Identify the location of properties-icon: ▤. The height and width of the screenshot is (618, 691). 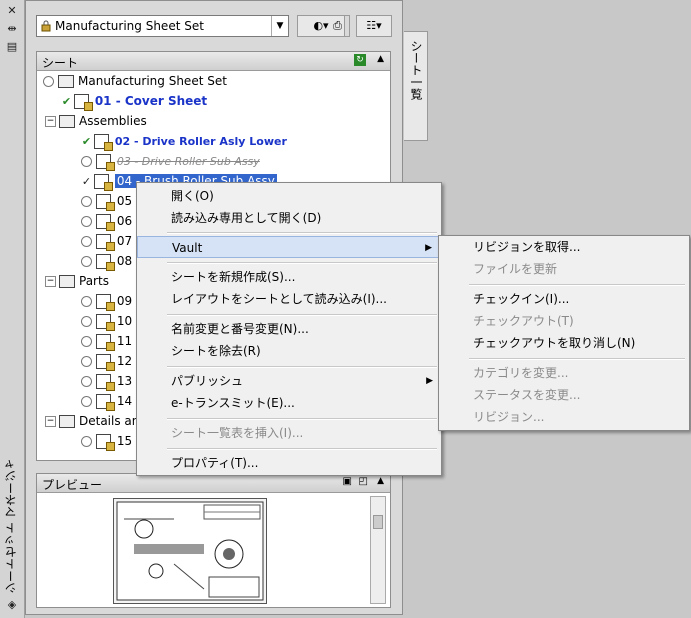
(12, 47).